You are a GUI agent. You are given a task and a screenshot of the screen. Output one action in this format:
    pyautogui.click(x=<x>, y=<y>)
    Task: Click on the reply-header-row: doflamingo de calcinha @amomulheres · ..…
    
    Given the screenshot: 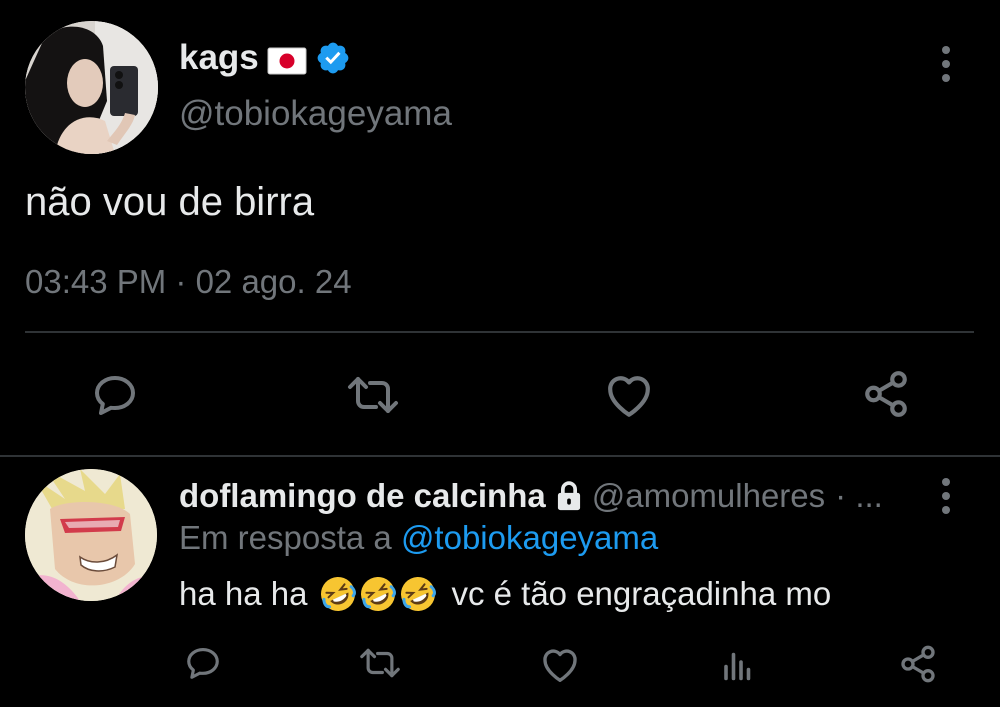 What is the action you would take?
    pyautogui.click(x=531, y=496)
    